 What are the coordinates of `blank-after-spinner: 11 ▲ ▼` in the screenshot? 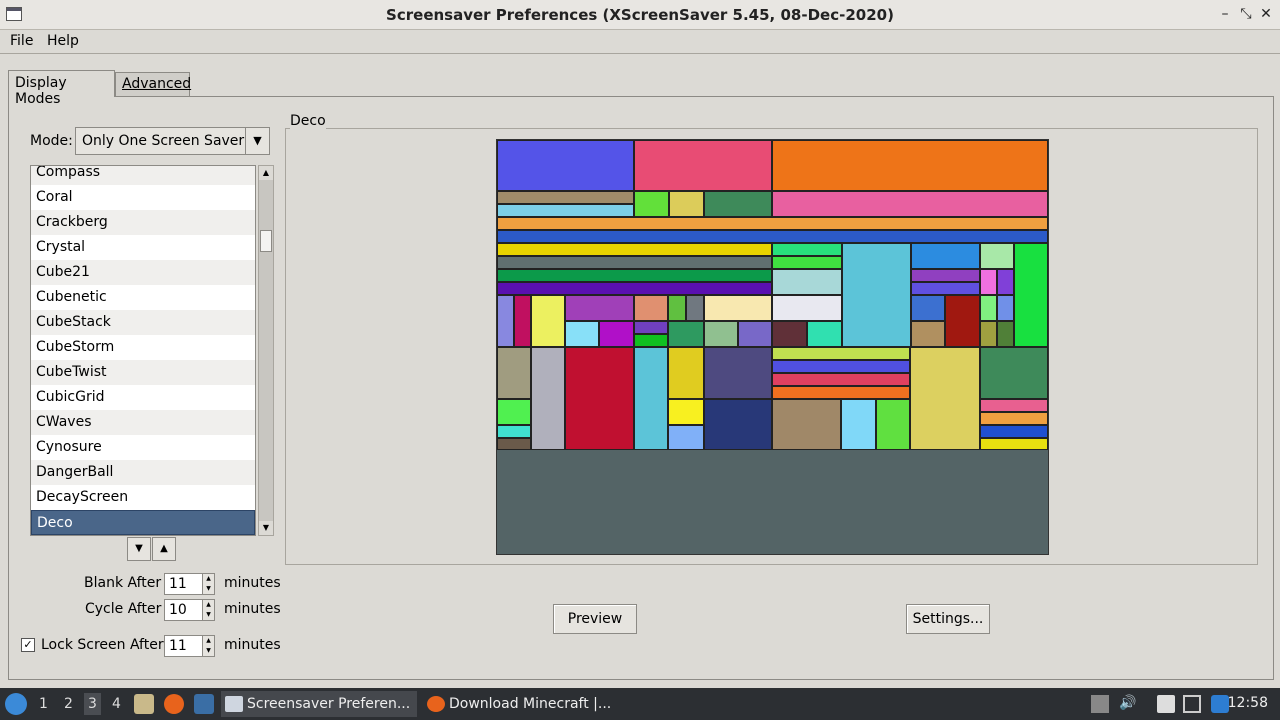 It's located at (189, 584).